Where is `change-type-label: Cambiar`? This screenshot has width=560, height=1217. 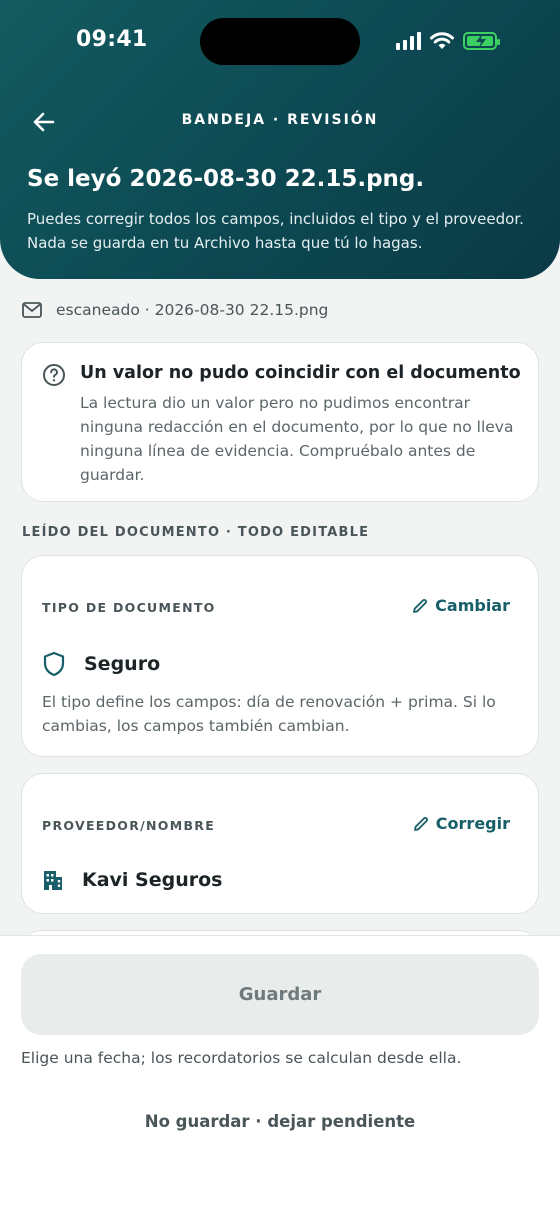 change-type-label: Cambiar is located at coordinates (472, 605).